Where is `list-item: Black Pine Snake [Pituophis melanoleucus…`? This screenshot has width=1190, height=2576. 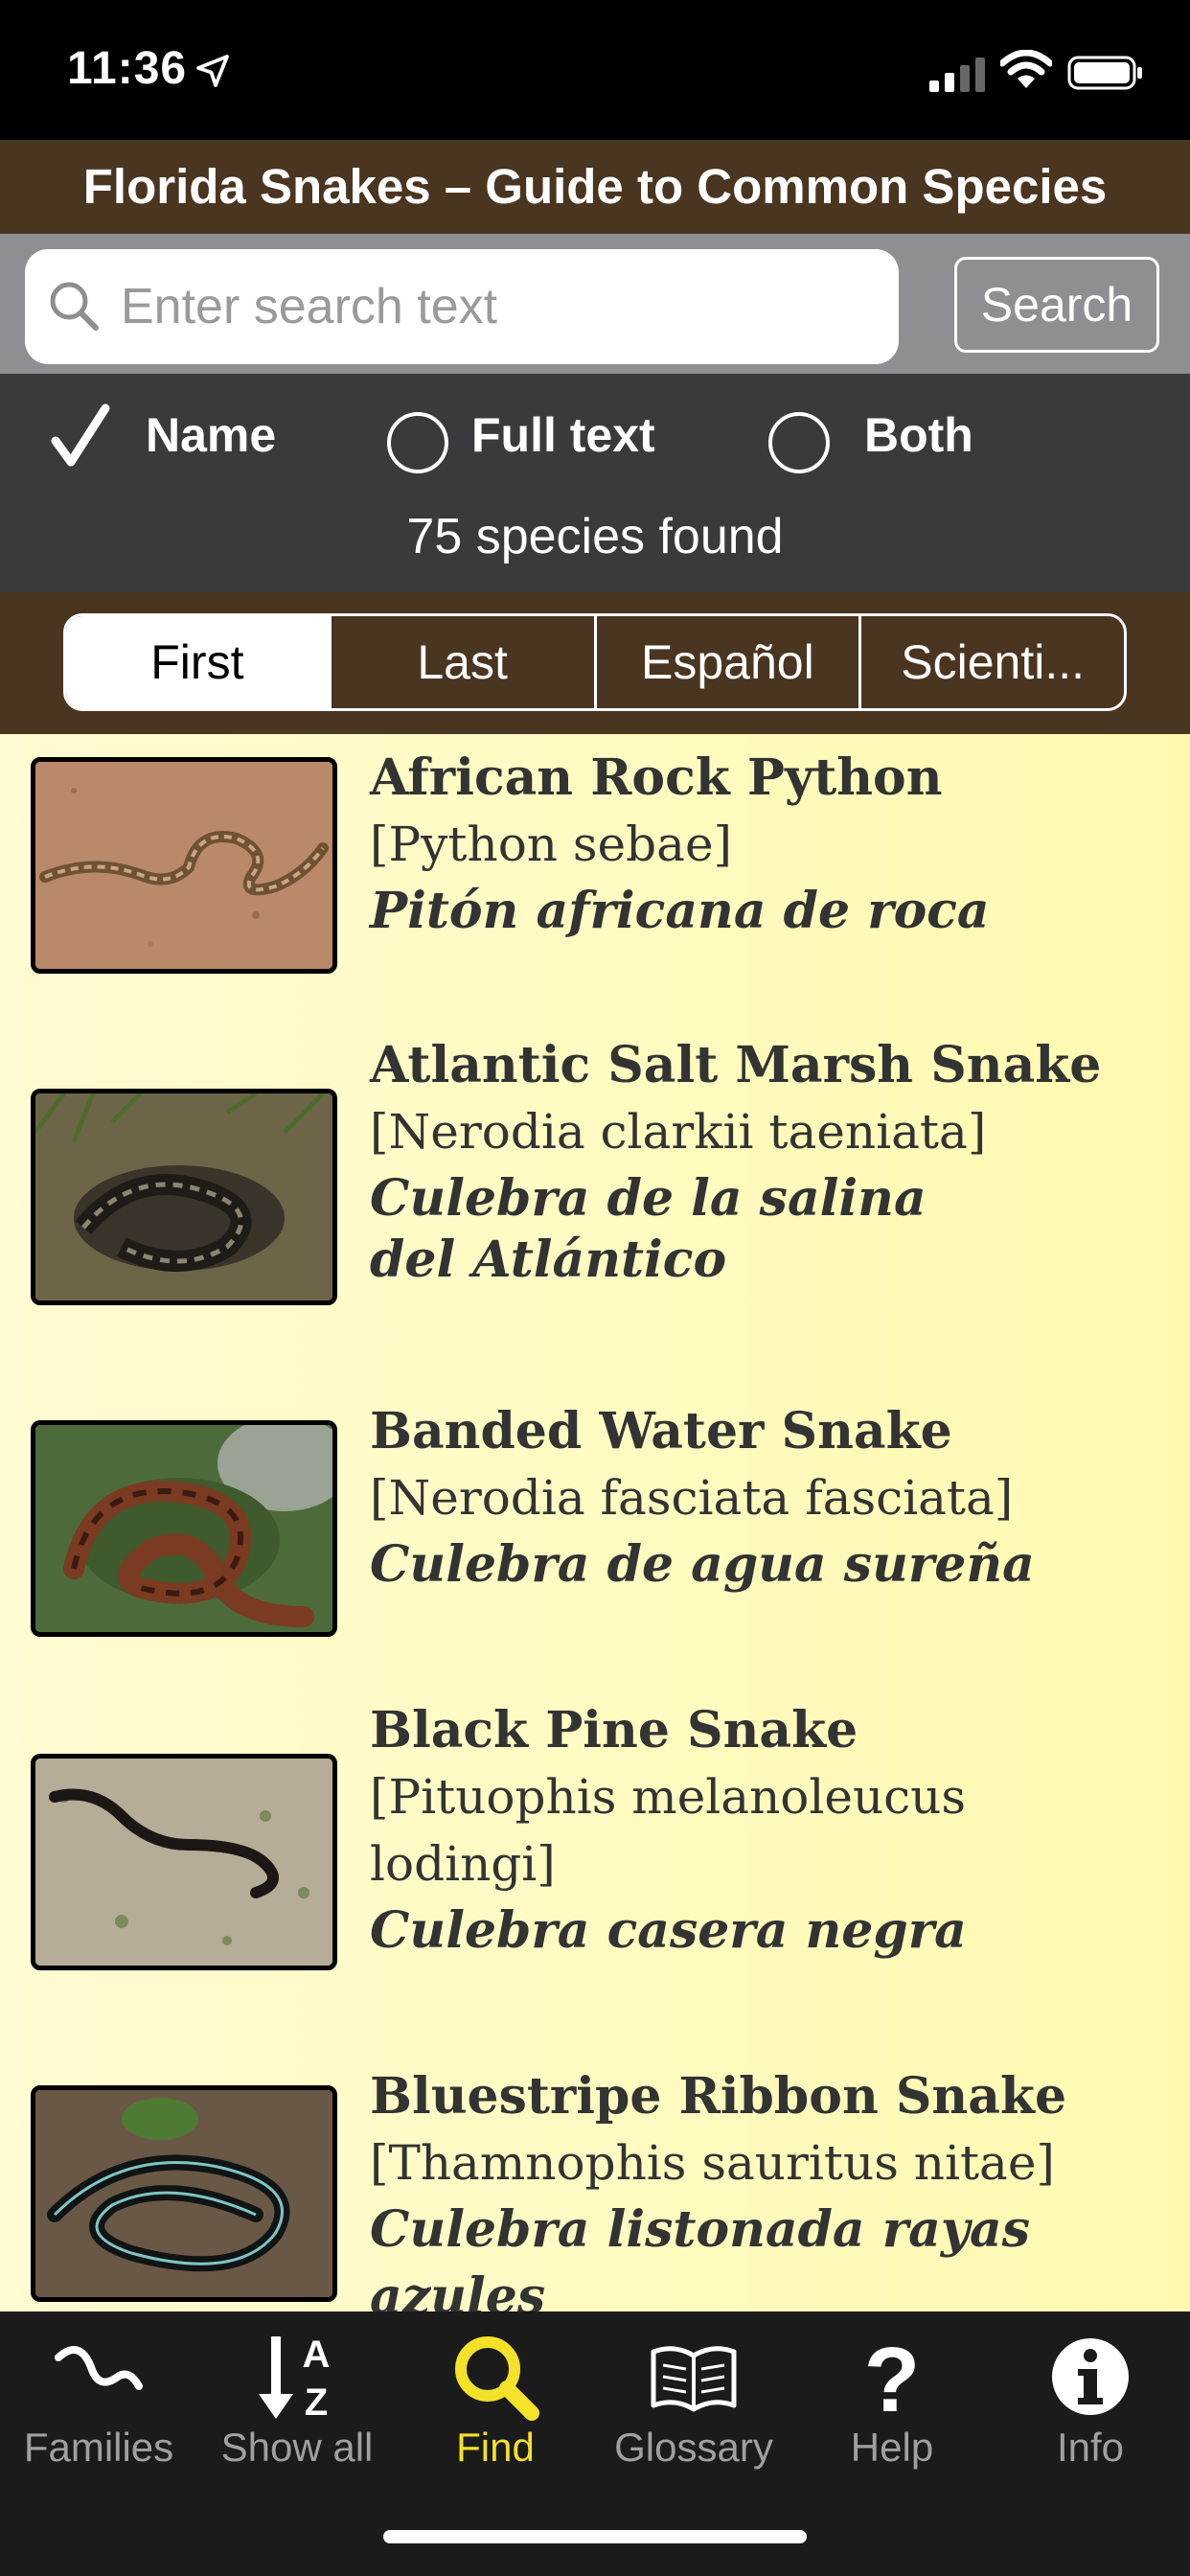 list-item: Black Pine Snake [Pituophis melanoleucus… is located at coordinates (595, 1861).